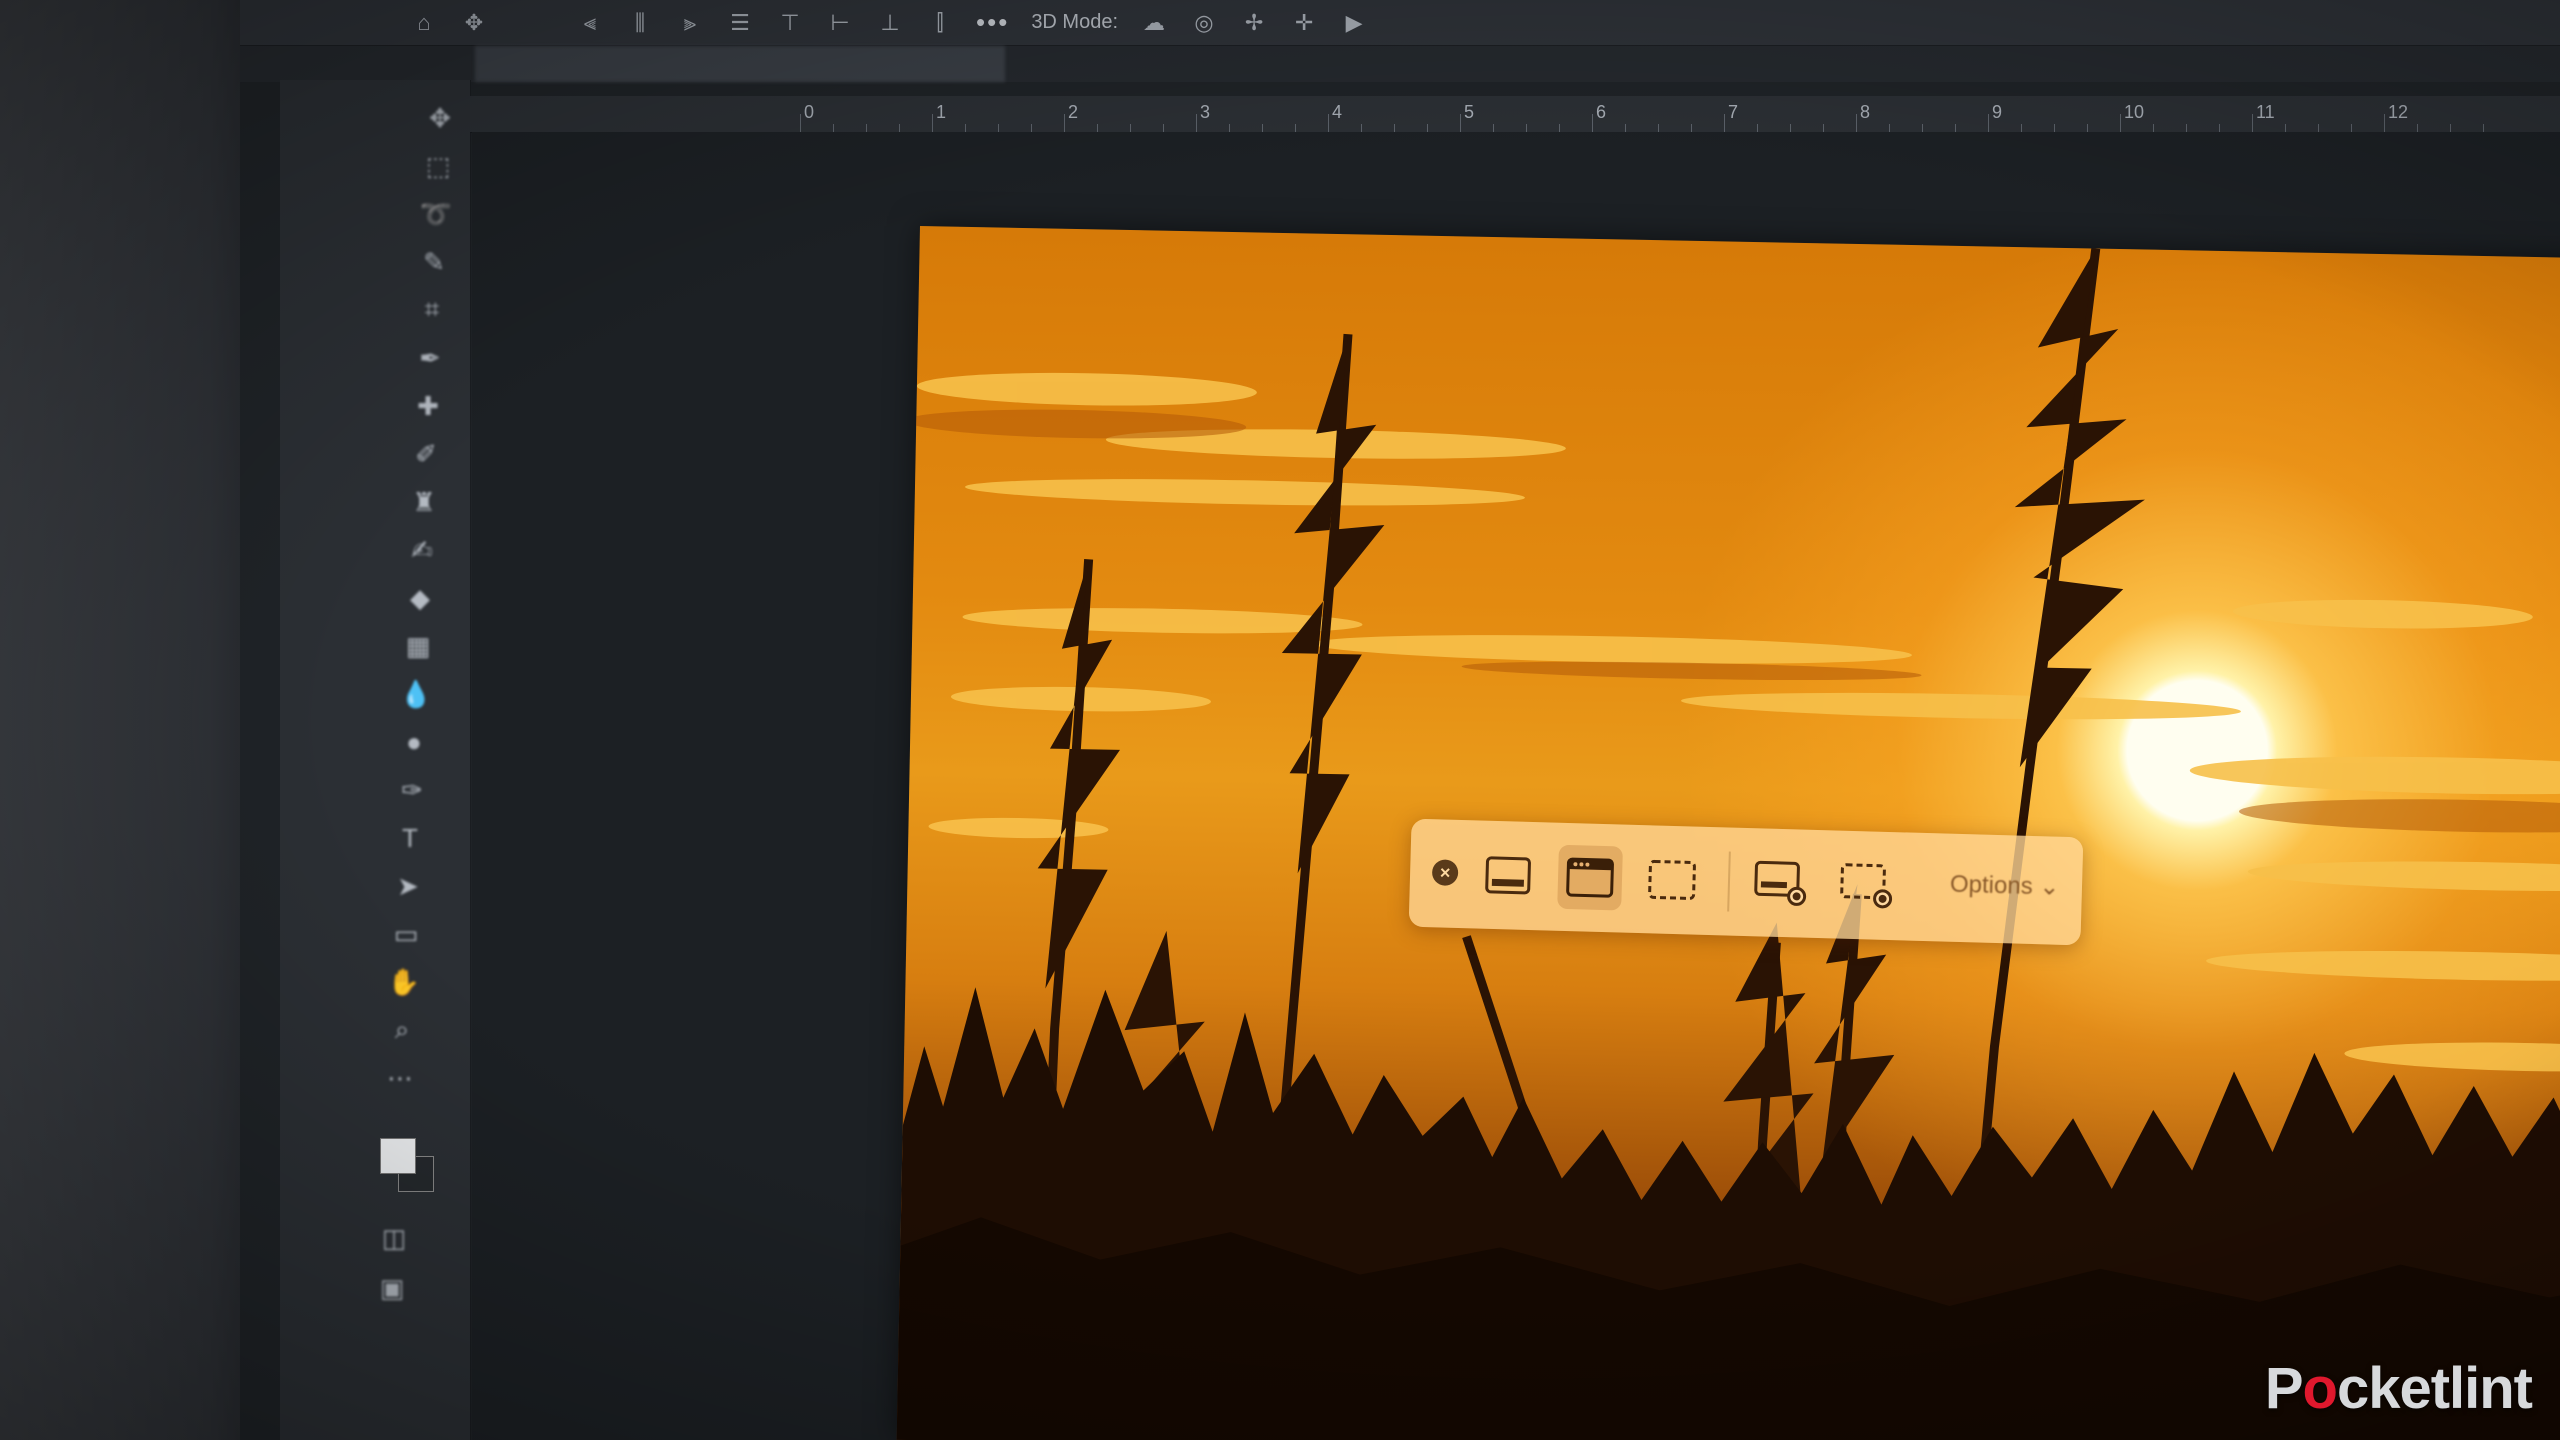 The image size is (2560, 1440). What do you see at coordinates (940, 22) in the screenshot?
I see `distribute-icon: ⫿` at bounding box center [940, 22].